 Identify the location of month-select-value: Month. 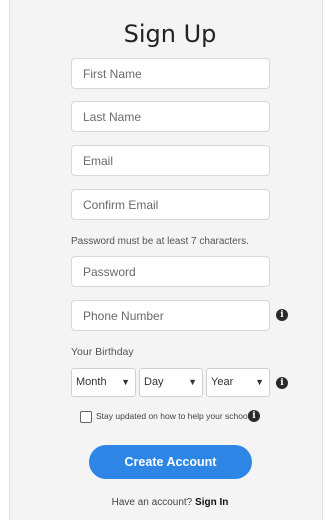
(91, 382).